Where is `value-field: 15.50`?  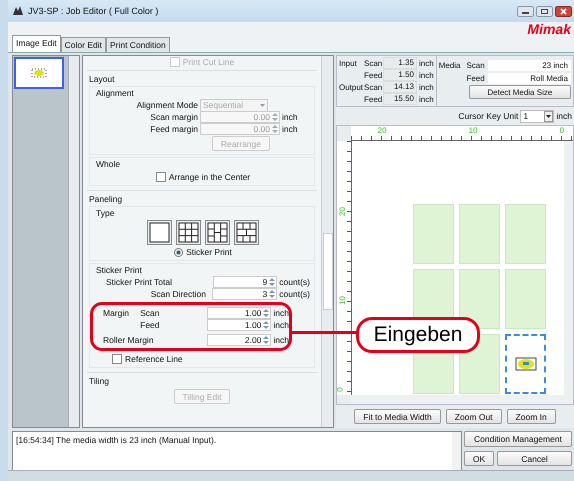 value-field: 15.50 is located at coordinates (400, 99).